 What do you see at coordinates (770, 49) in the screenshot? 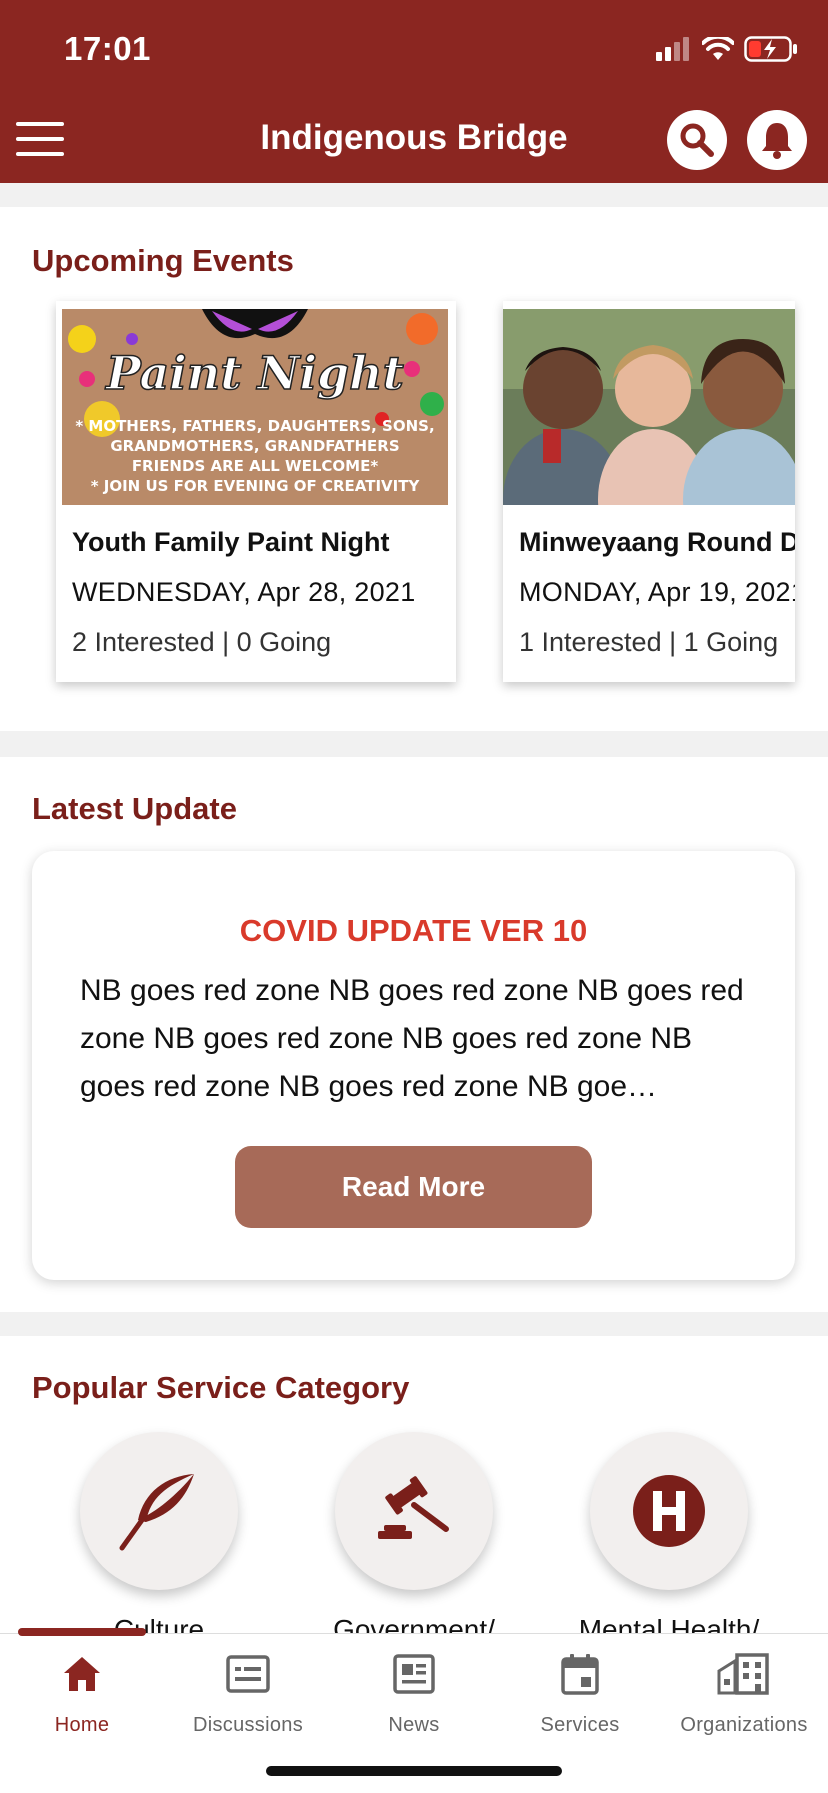
I see `battery-charging-icon` at bounding box center [770, 49].